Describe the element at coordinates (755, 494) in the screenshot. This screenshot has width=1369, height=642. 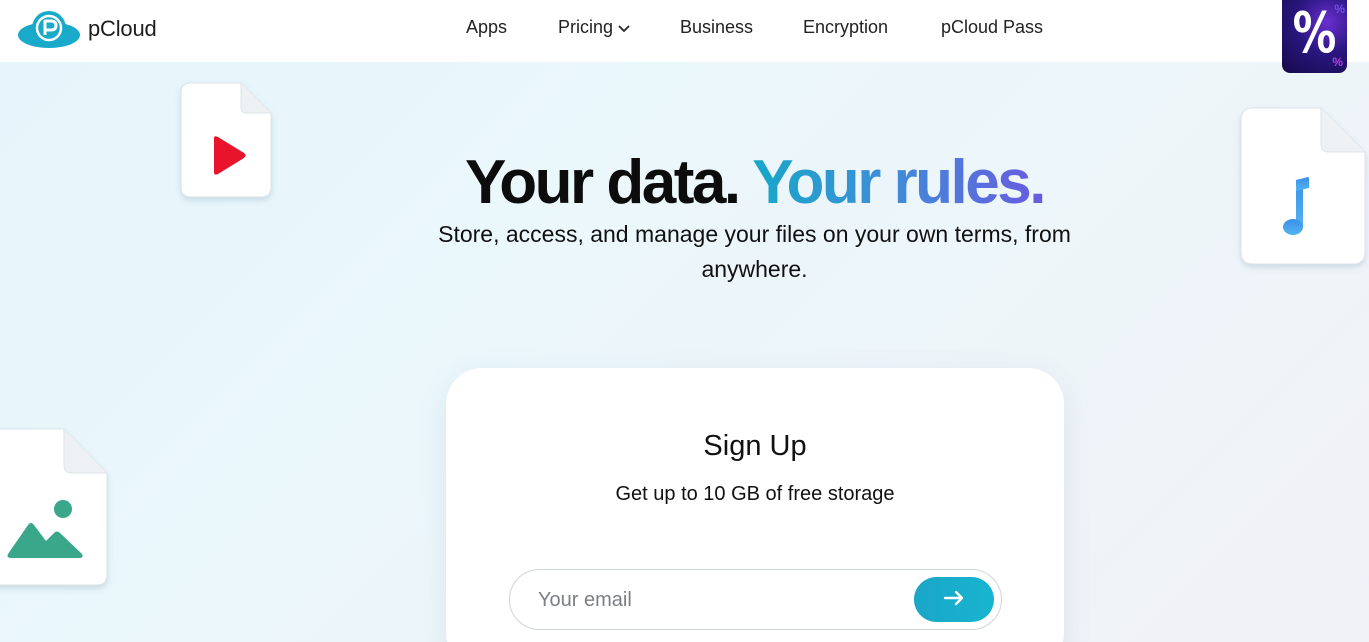
I see `signup-subtitle: Get up to 10 GB of free storage` at that location.